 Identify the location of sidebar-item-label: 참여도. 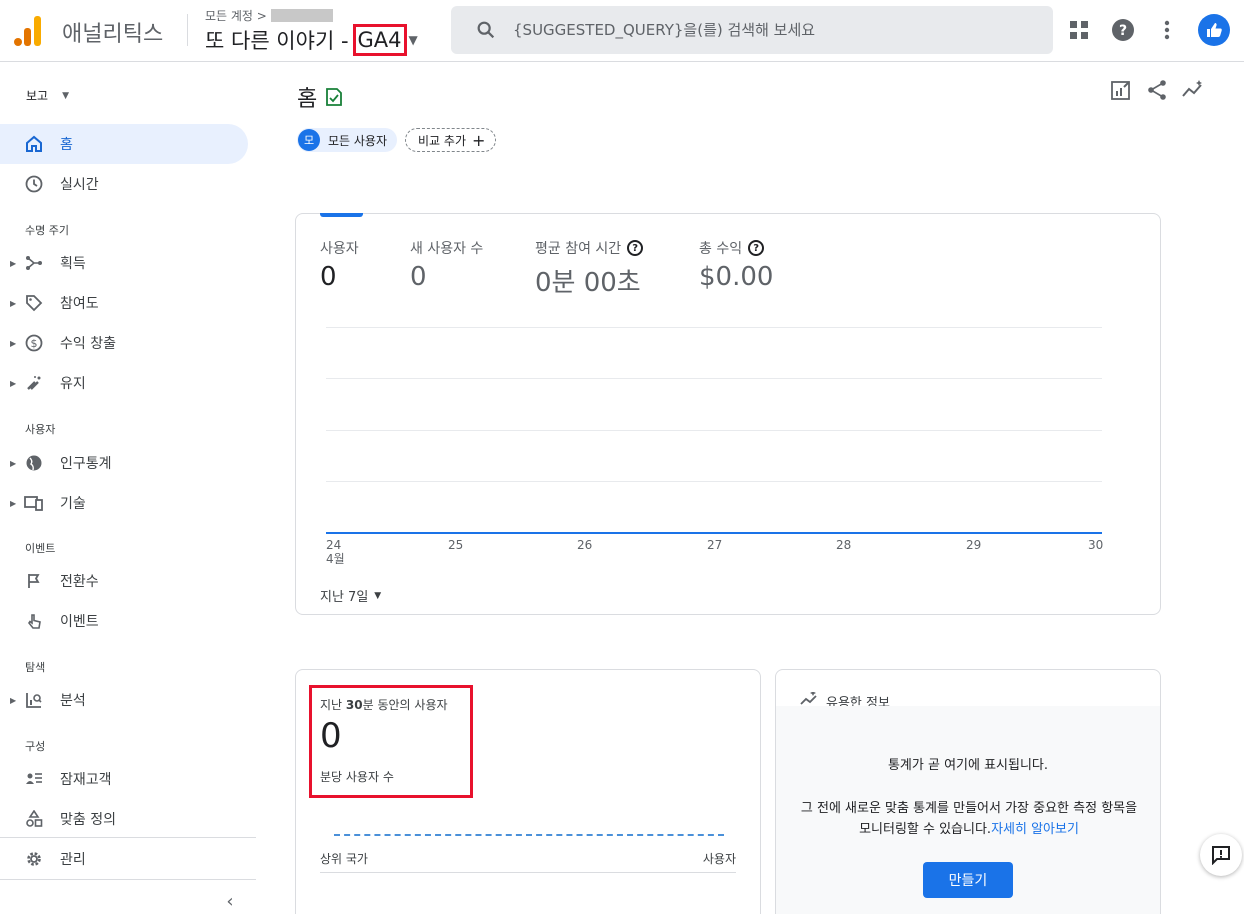
(79, 304).